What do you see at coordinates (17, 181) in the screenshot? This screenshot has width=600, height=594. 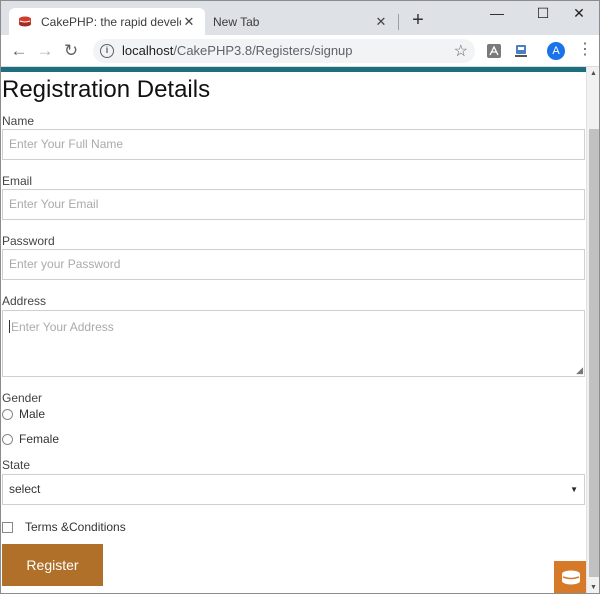 I see `email-label: Email` at bounding box center [17, 181].